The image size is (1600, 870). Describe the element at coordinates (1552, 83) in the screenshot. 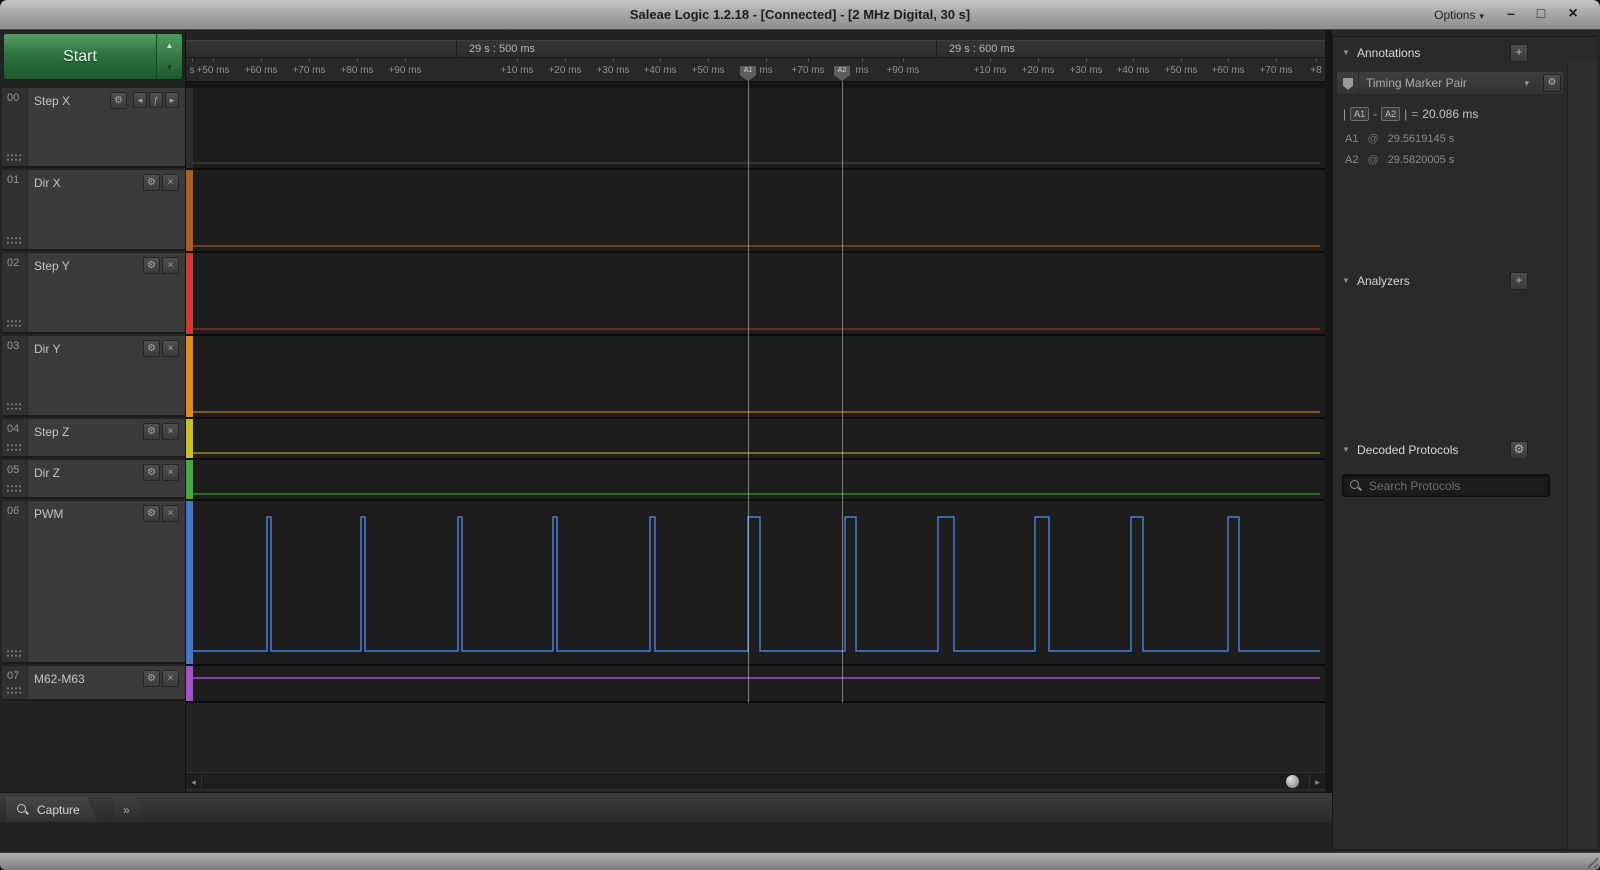

I see `marker-pair-settings-button: ⚙` at that location.